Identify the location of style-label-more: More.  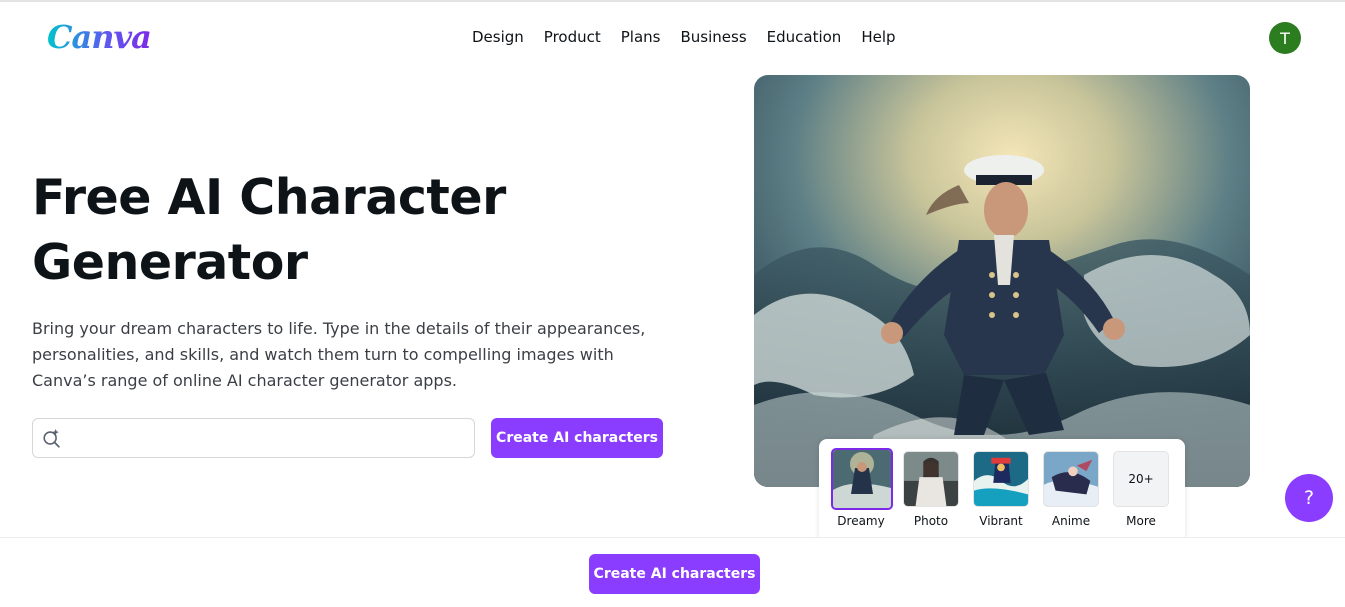
(1141, 521).